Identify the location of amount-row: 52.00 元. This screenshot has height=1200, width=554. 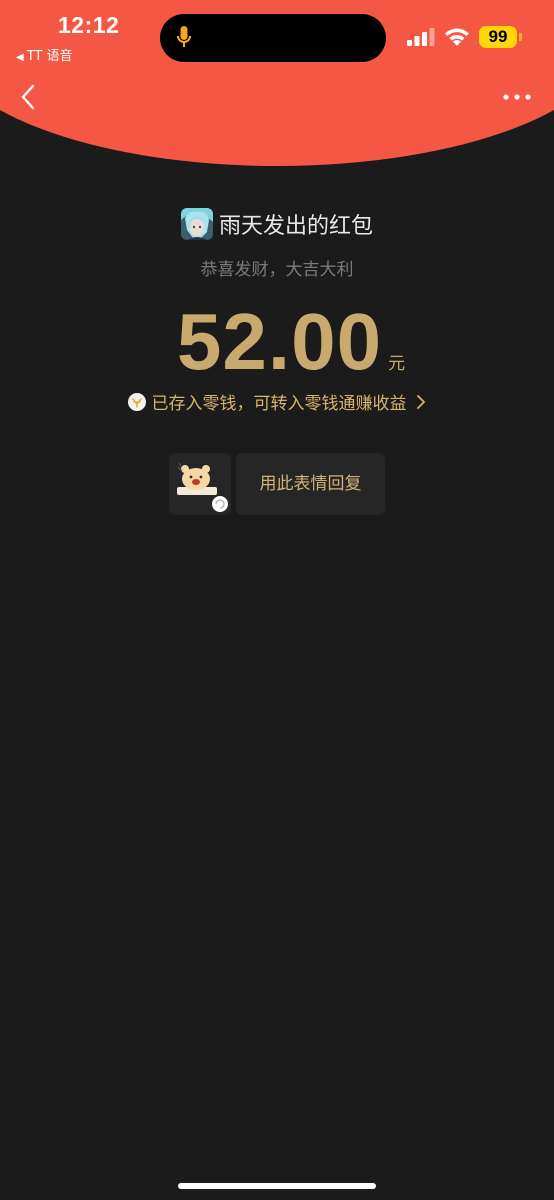
(277, 342).